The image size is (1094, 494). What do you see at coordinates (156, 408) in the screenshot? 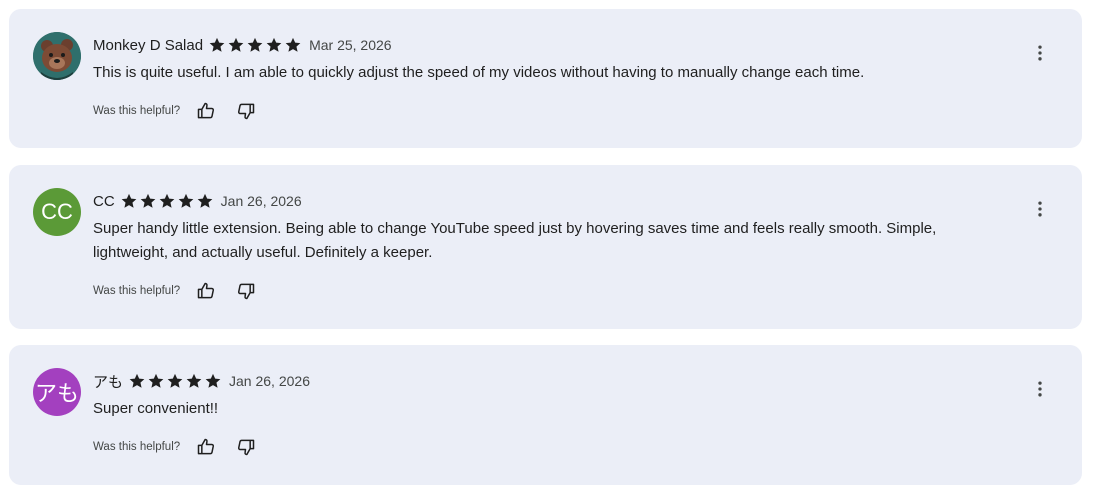
I see `review-text: Super convenient!!` at bounding box center [156, 408].